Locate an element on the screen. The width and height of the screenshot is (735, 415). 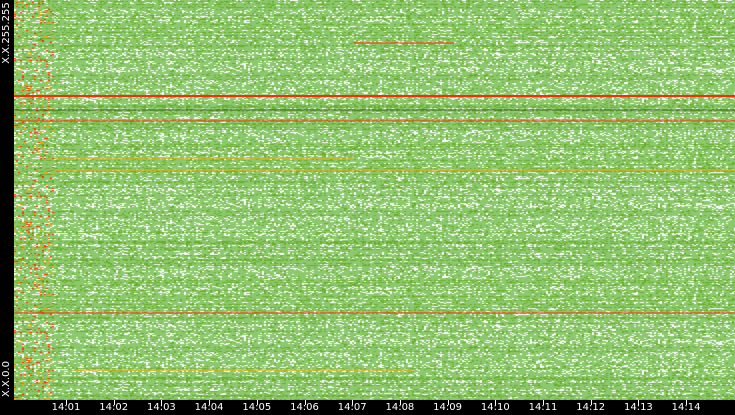
x-tick-label: 14:05 is located at coordinates (257, 407).